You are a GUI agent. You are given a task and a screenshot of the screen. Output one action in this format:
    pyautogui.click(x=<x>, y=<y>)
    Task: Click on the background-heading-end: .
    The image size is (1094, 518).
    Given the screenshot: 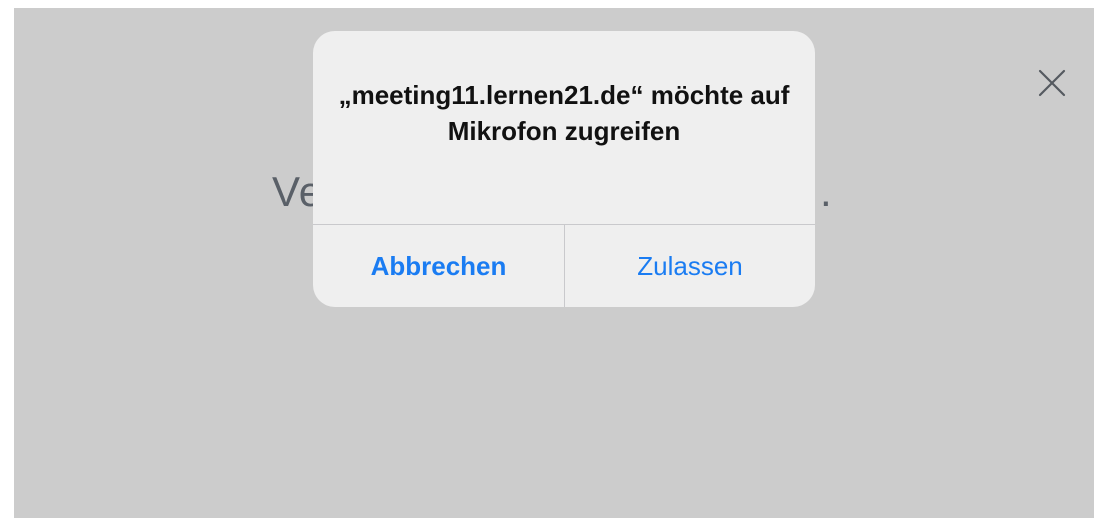 What is the action you would take?
    pyautogui.click(x=826, y=191)
    